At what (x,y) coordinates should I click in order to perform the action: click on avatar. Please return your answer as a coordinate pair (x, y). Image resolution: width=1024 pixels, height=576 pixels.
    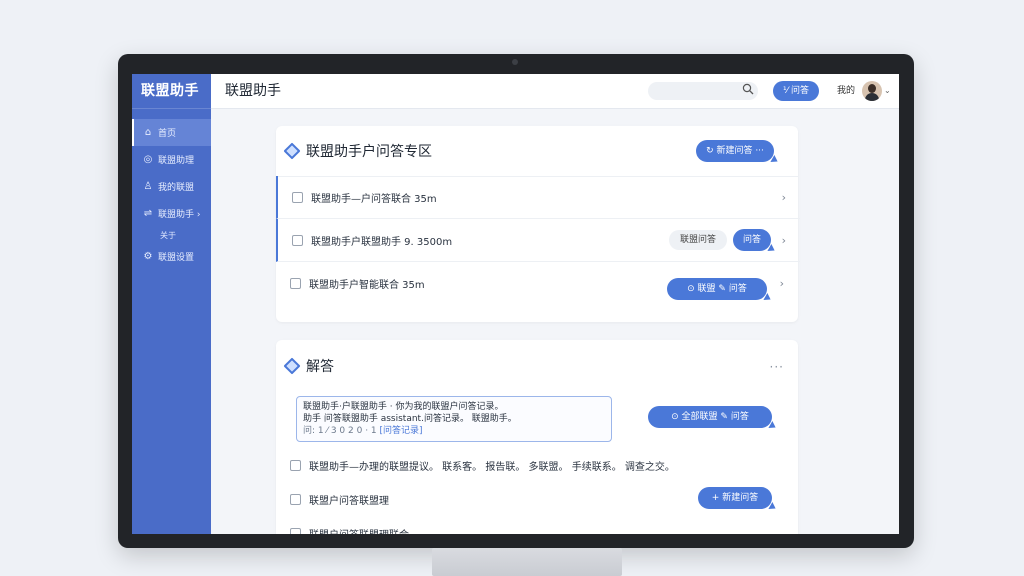
    Looking at the image, I should click on (872, 91).